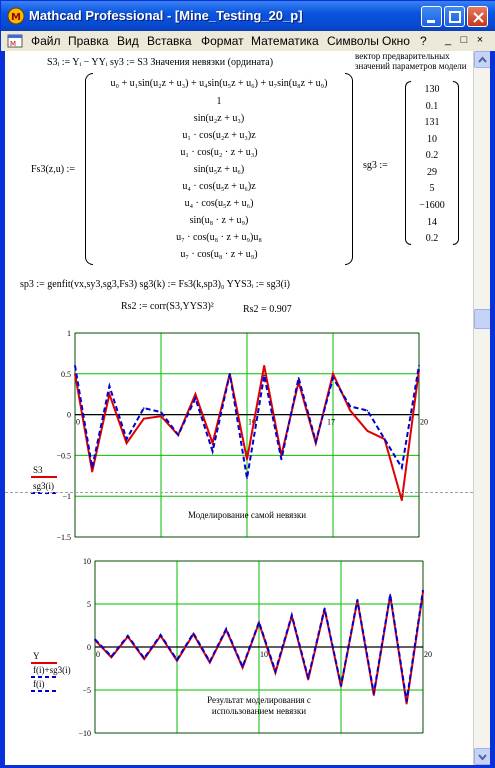 Image resolution: width=495 pixels, height=768 pixels. Describe the element at coordinates (411, 66) in the screenshot. I see `vector-note-line2: значений параметров модели` at that location.